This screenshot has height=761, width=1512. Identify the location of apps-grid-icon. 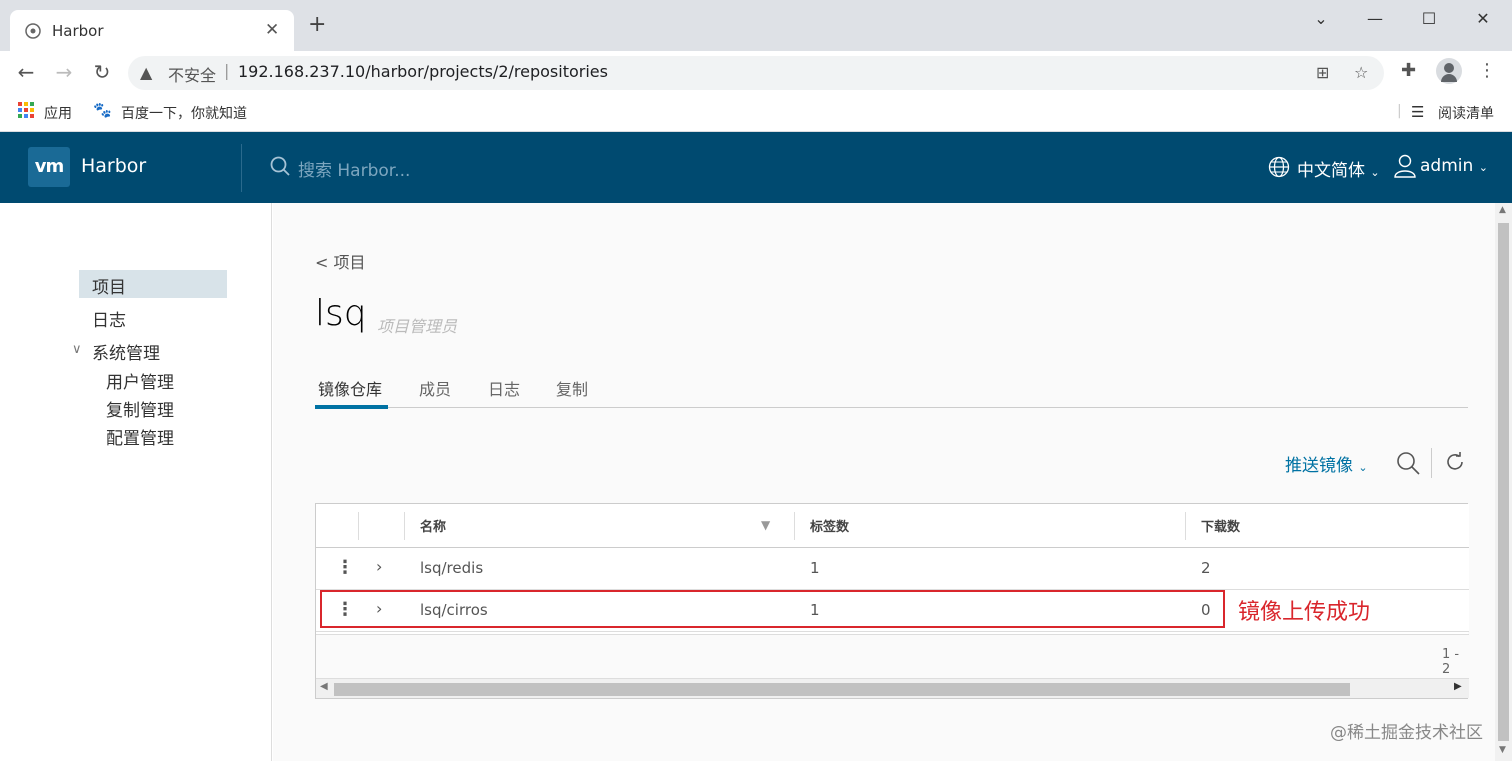
(26, 110).